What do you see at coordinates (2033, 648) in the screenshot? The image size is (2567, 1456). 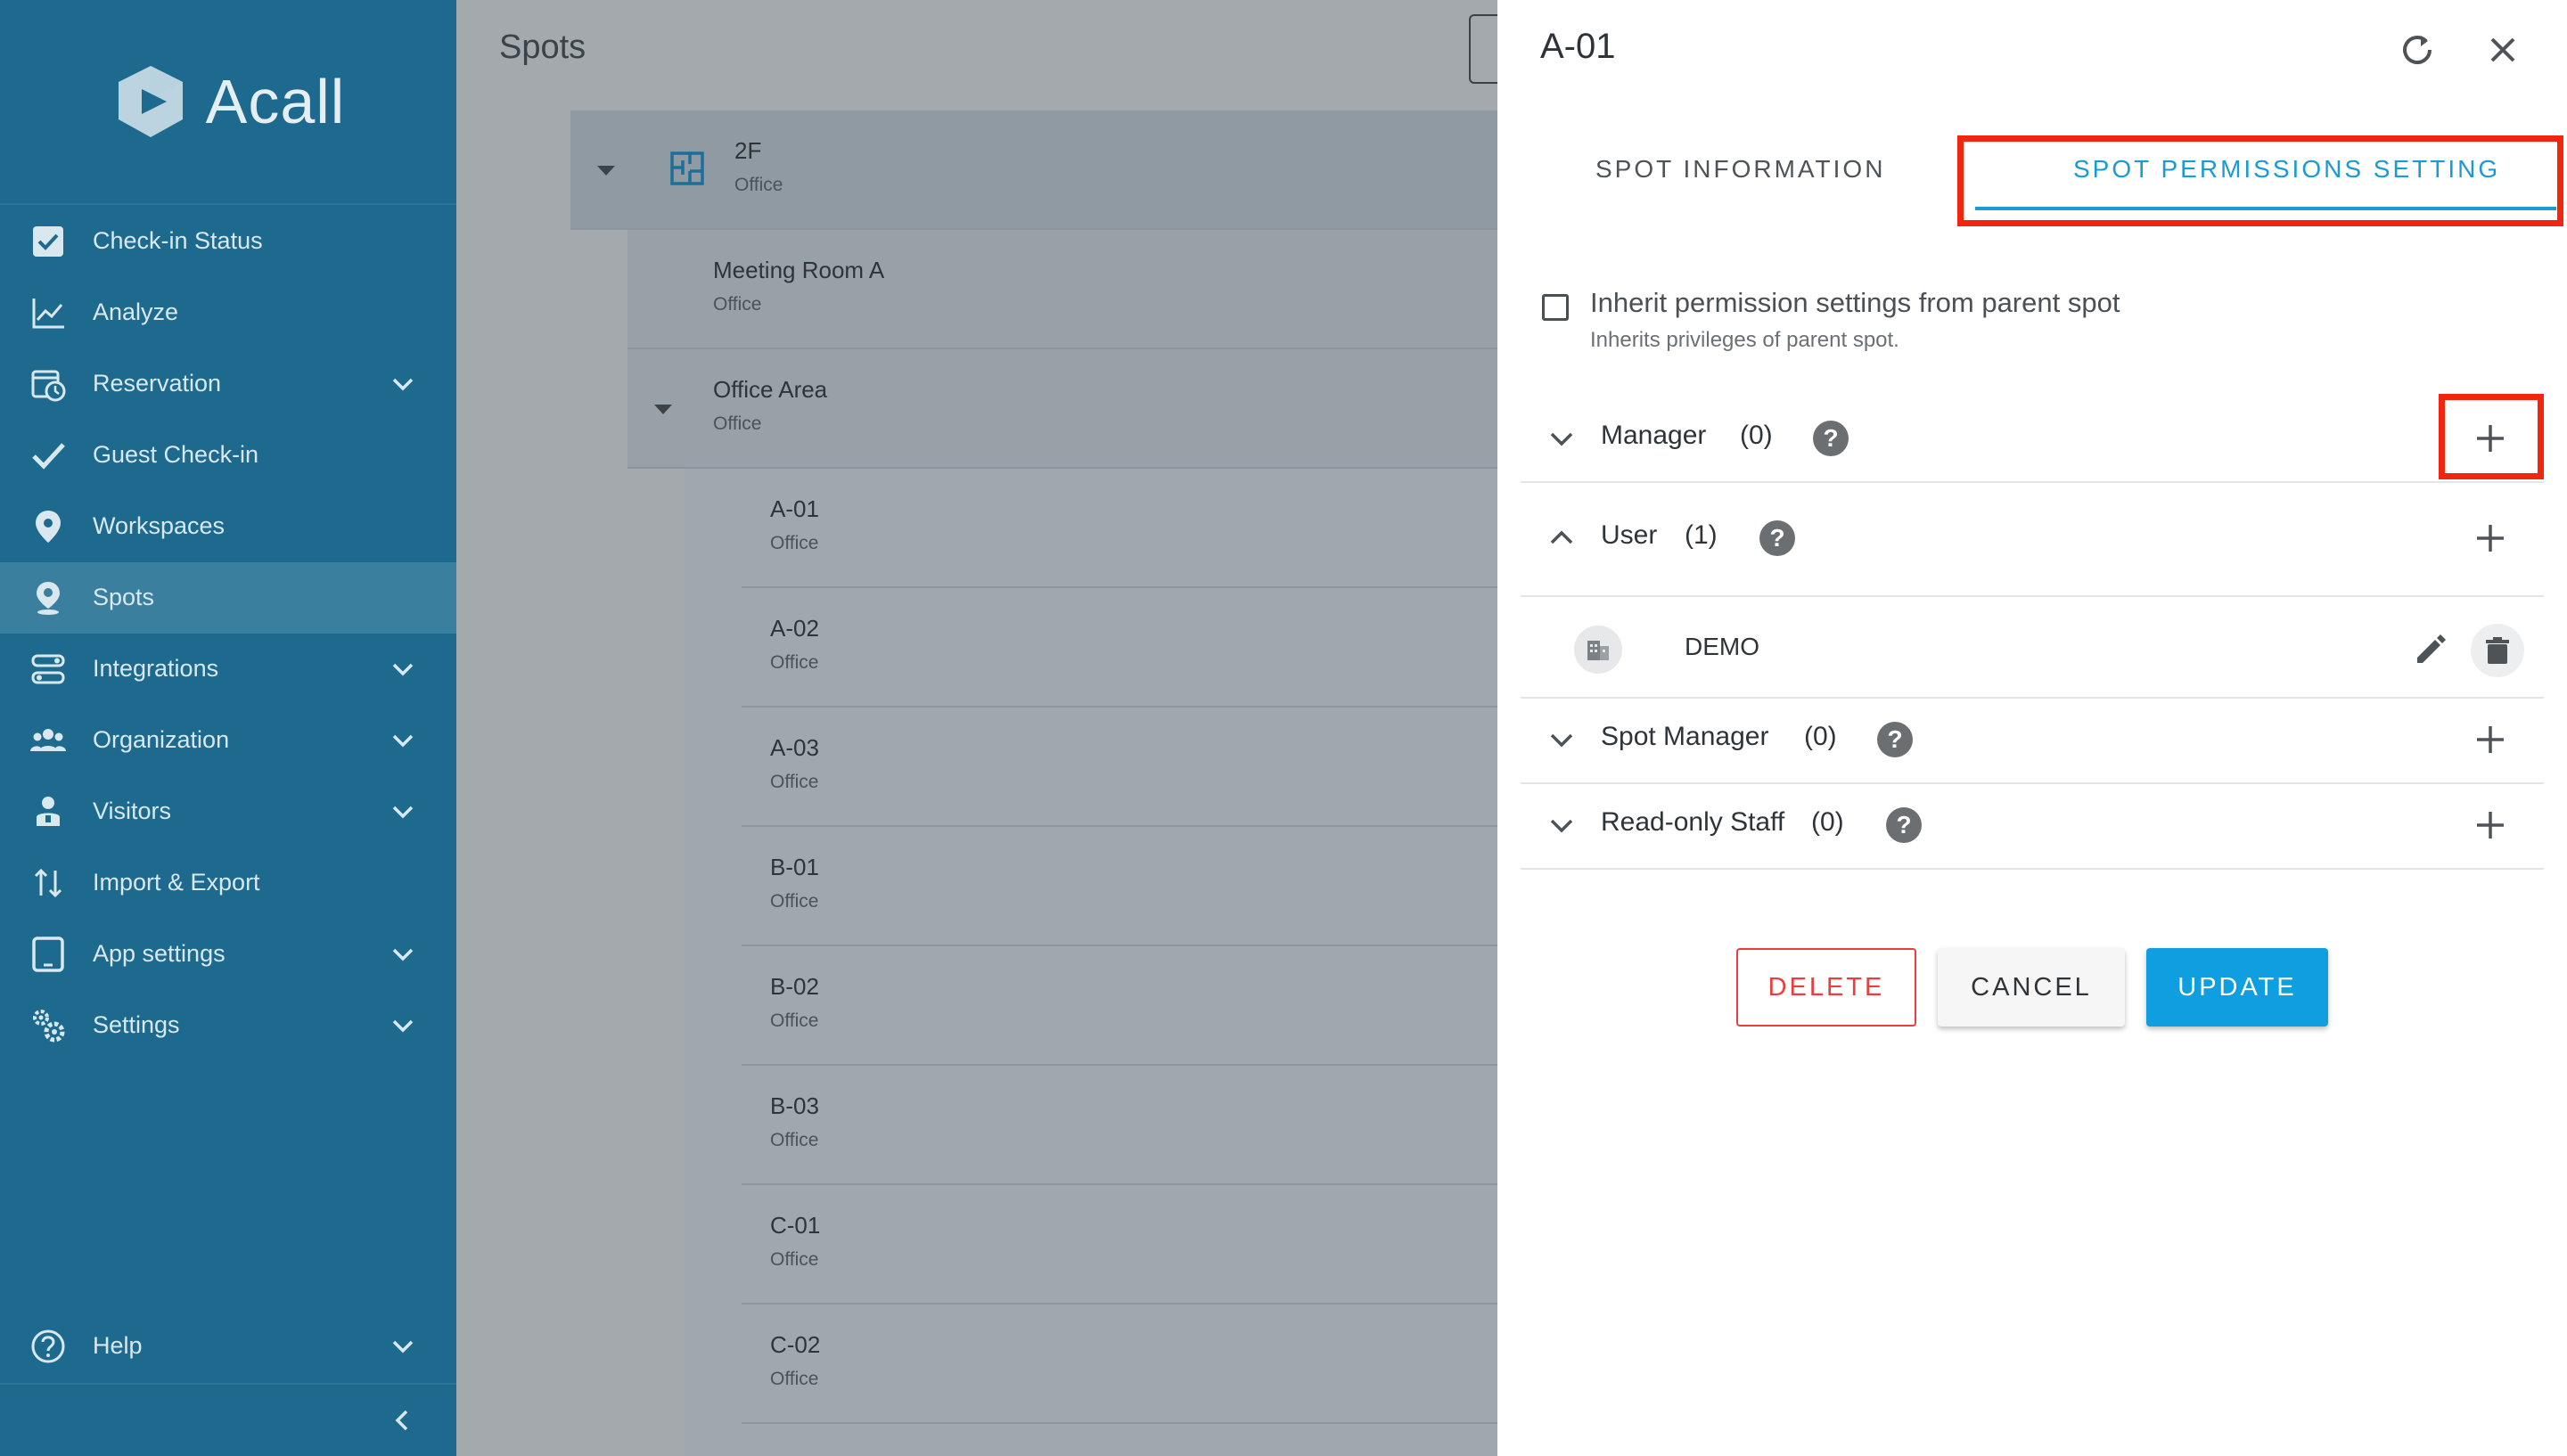 I see `user-entry-row` at bounding box center [2033, 648].